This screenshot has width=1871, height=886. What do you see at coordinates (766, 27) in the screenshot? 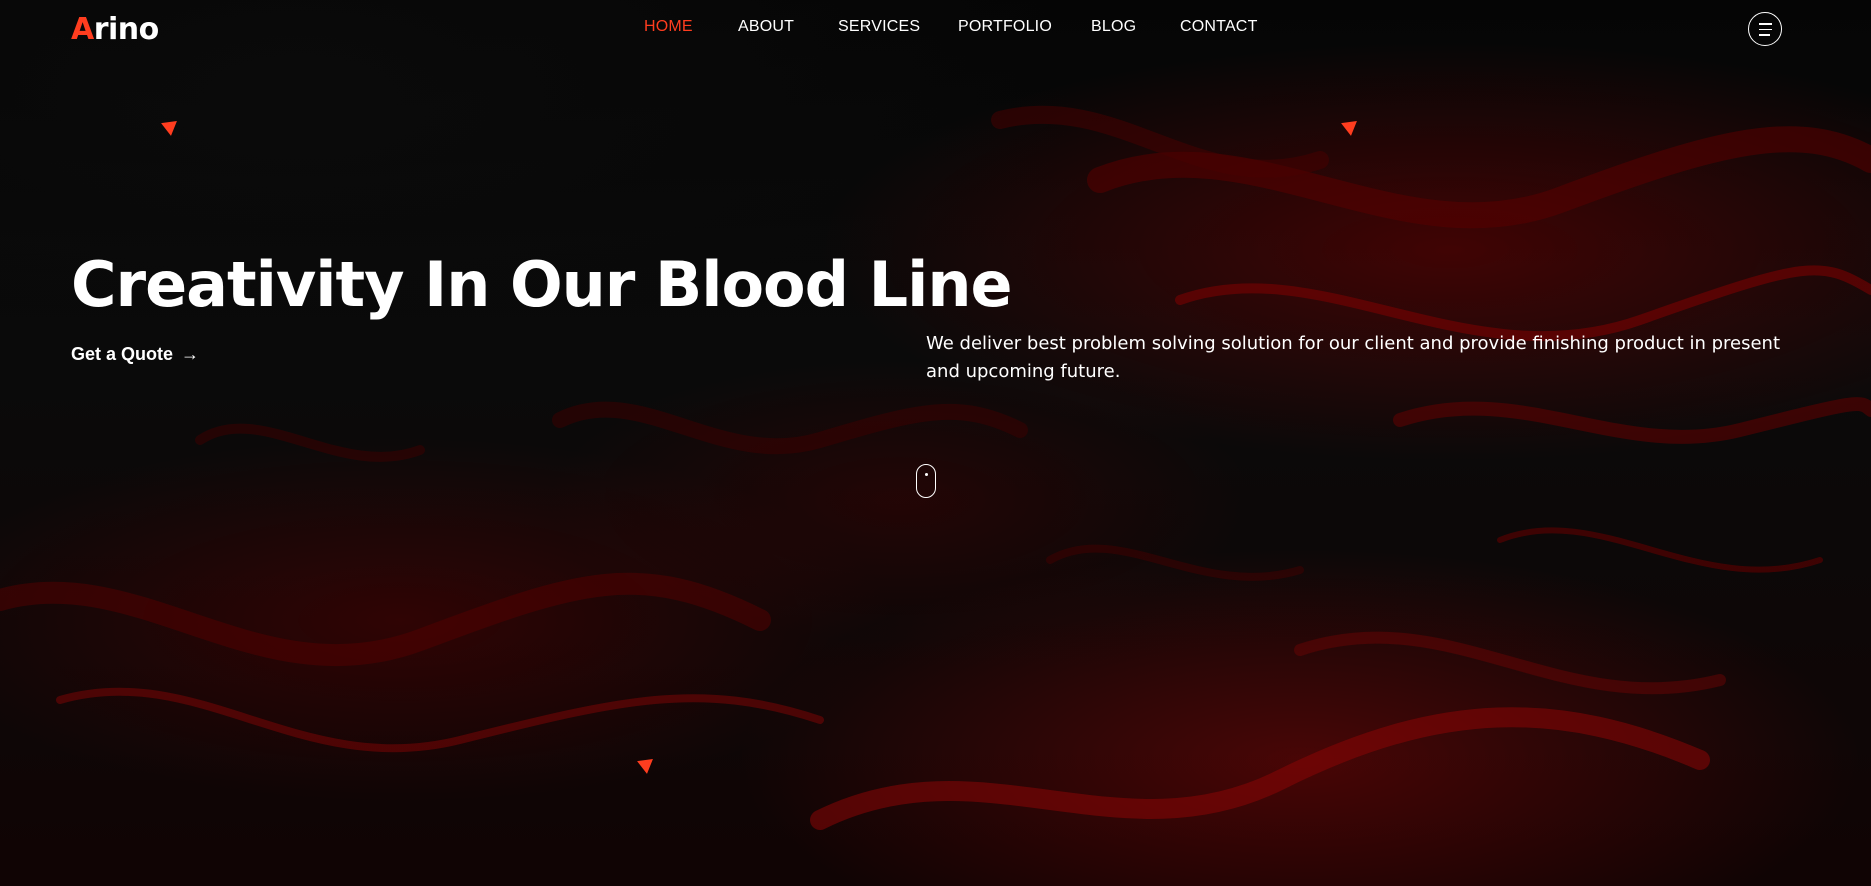
I see `nav-item-about: ABOUT` at bounding box center [766, 27].